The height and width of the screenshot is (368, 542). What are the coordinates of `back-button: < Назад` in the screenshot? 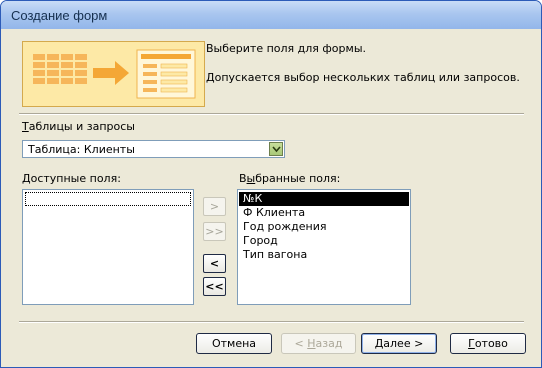 It's located at (318, 343).